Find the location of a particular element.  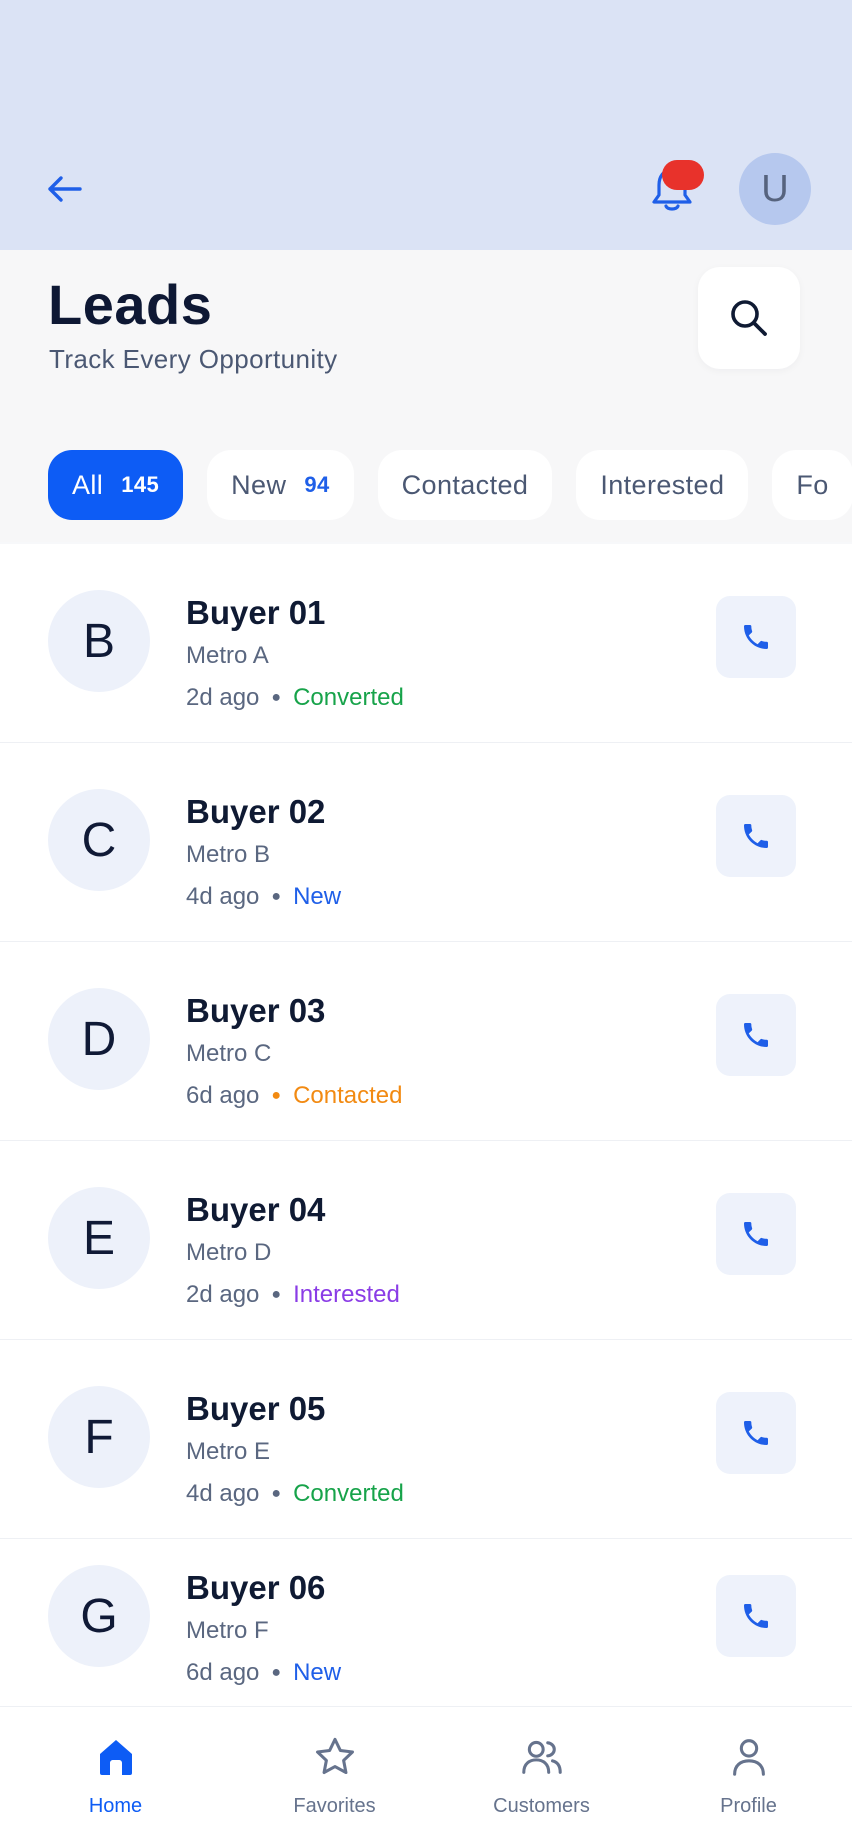

bottom-navigation: Home Favorites Customers Profile is located at coordinates (426, 1776).